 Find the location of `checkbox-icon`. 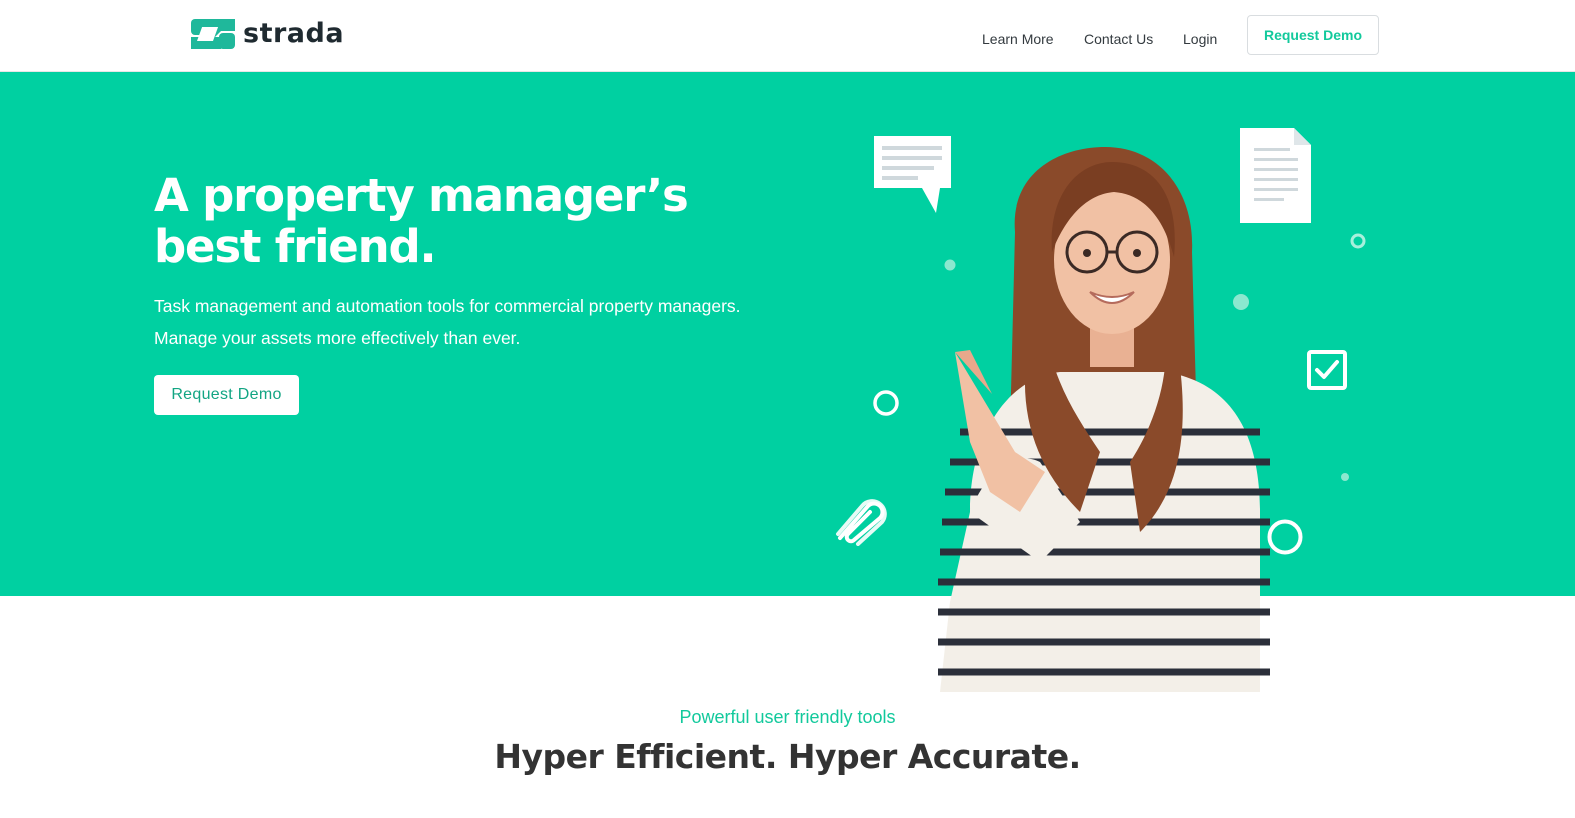

checkbox-icon is located at coordinates (1327, 370).